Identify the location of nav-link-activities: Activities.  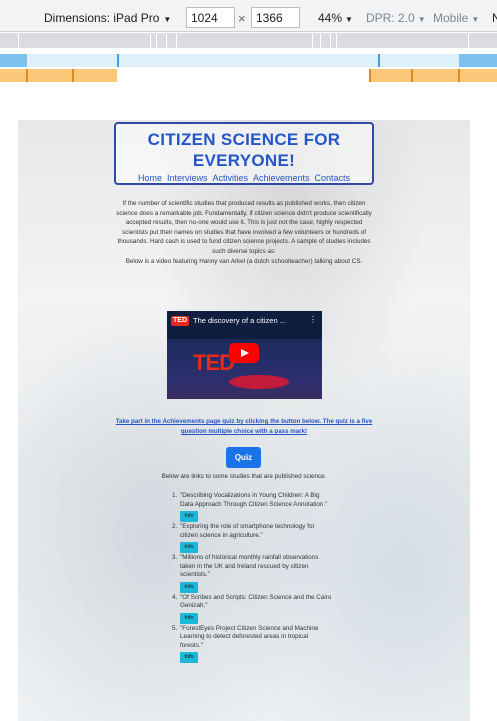
(230, 178).